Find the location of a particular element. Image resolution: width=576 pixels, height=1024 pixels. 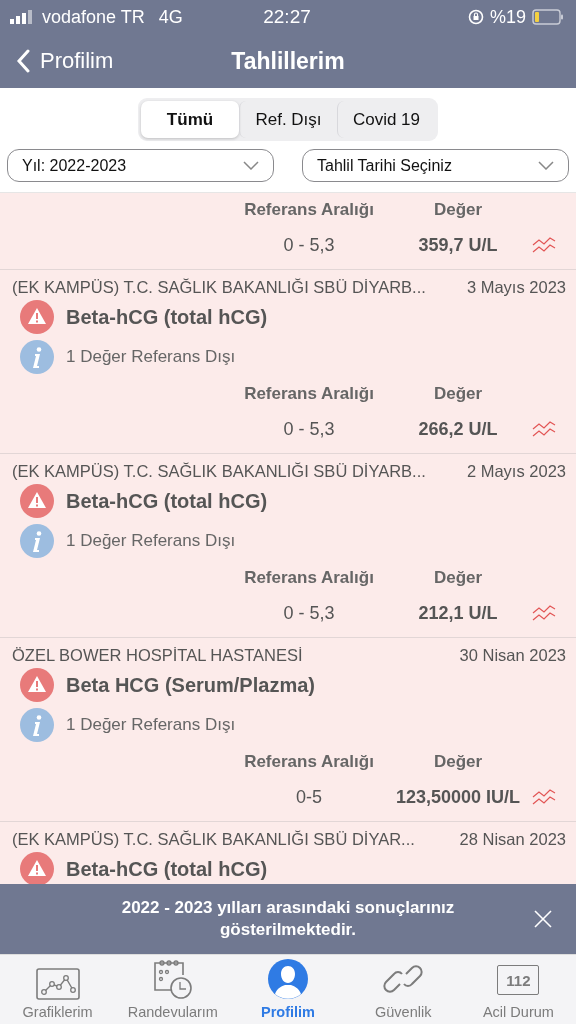

emergency-number-badge: 112 is located at coordinates (518, 980).